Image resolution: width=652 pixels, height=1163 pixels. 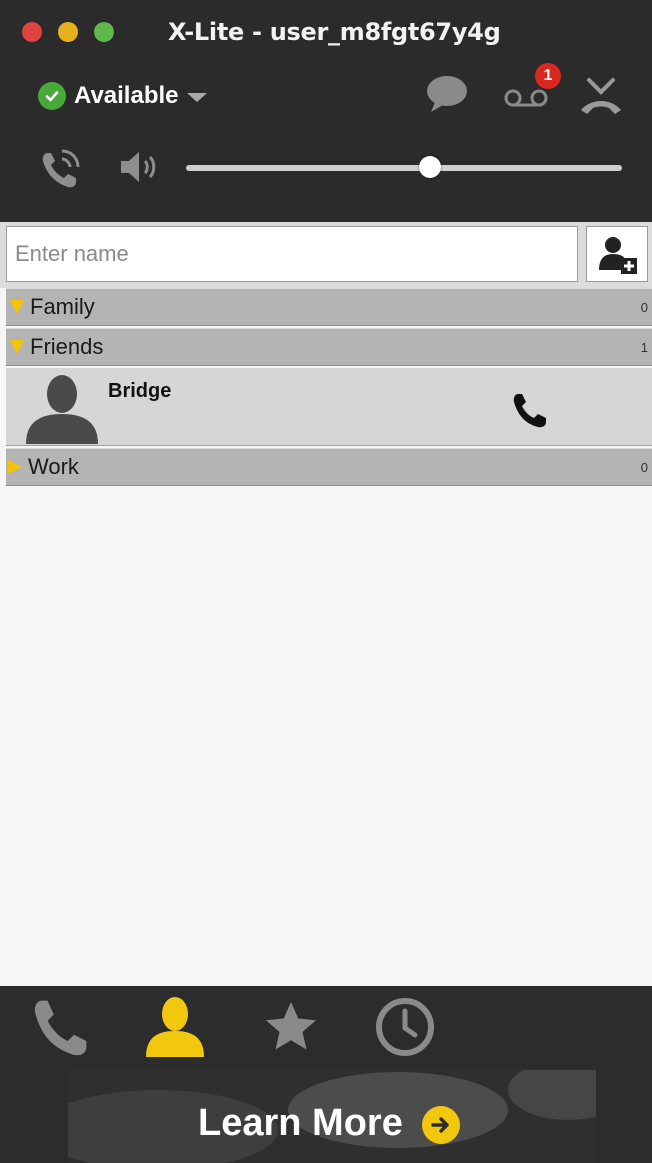 I want to click on volume-slider-handle, so click(x=430, y=167).